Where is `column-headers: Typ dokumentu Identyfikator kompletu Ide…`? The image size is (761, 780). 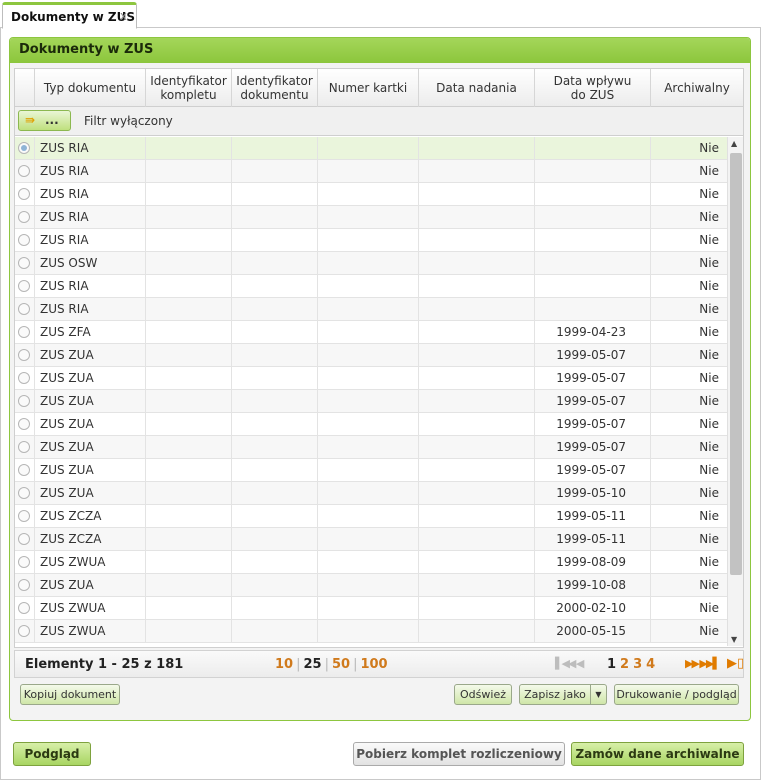 column-headers: Typ dokumentu Identyfikator kompletu Ide… is located at coordinates (379, 88).